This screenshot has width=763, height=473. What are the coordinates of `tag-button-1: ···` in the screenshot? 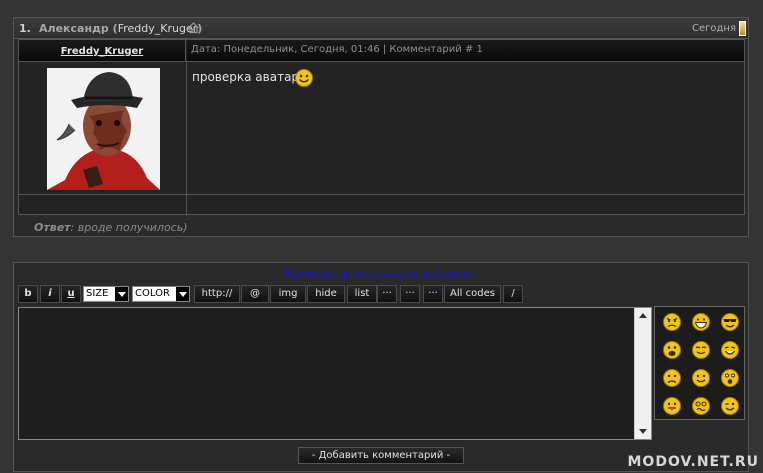 It's located at (387, 294).